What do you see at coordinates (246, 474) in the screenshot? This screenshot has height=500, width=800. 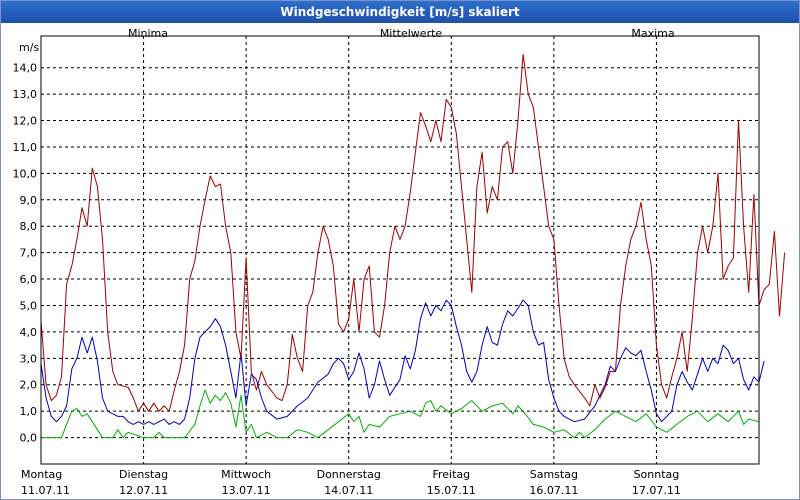 I see `x-tick-day-label: Mittwoch` at bounding box center [246, 474].